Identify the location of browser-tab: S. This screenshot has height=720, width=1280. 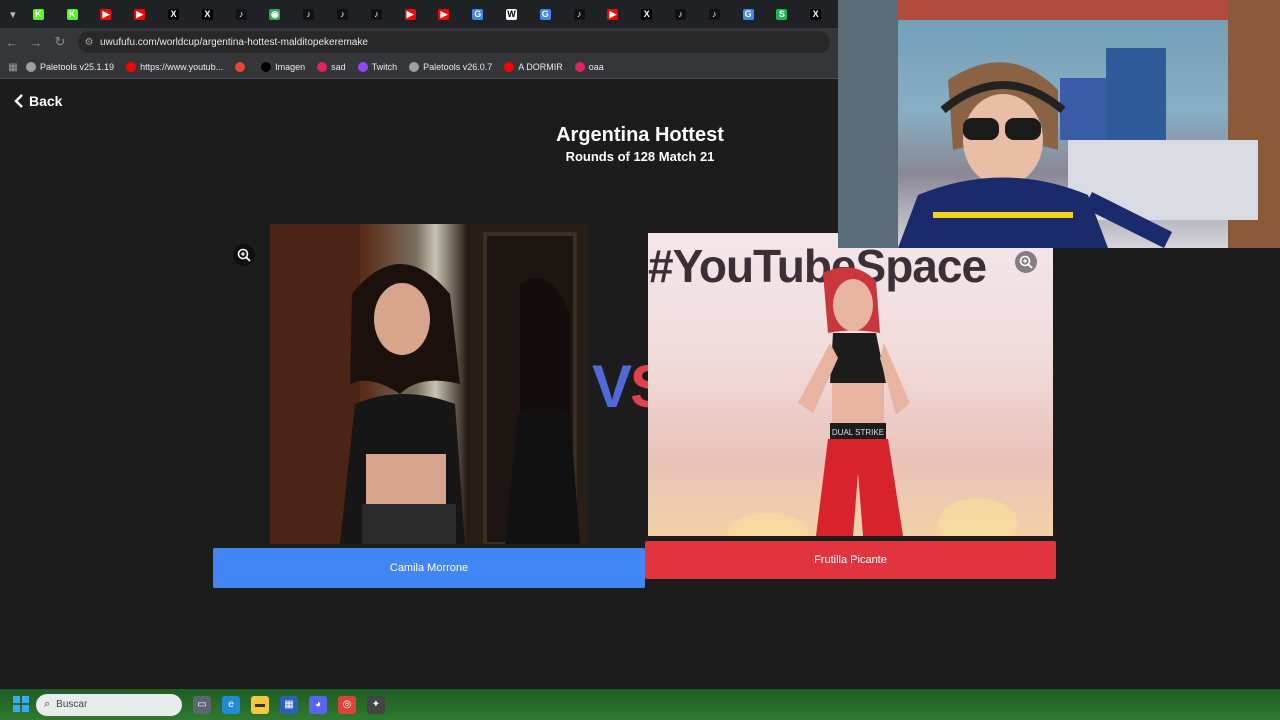
(787, 14).